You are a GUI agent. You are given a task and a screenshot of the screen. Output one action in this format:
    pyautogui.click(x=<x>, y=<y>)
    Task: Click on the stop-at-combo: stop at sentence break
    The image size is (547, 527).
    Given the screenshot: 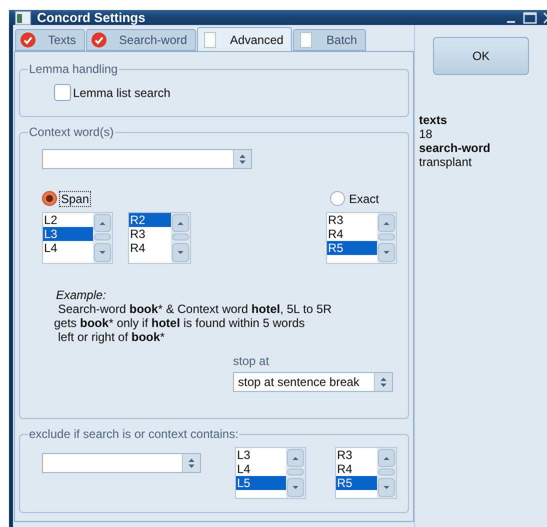 What is the action you would take?
    pyautogui.click(x=313, y=382)
    